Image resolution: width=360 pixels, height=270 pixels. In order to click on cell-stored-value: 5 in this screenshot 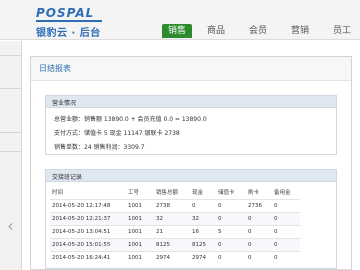, I will do `click(231, 231)`.